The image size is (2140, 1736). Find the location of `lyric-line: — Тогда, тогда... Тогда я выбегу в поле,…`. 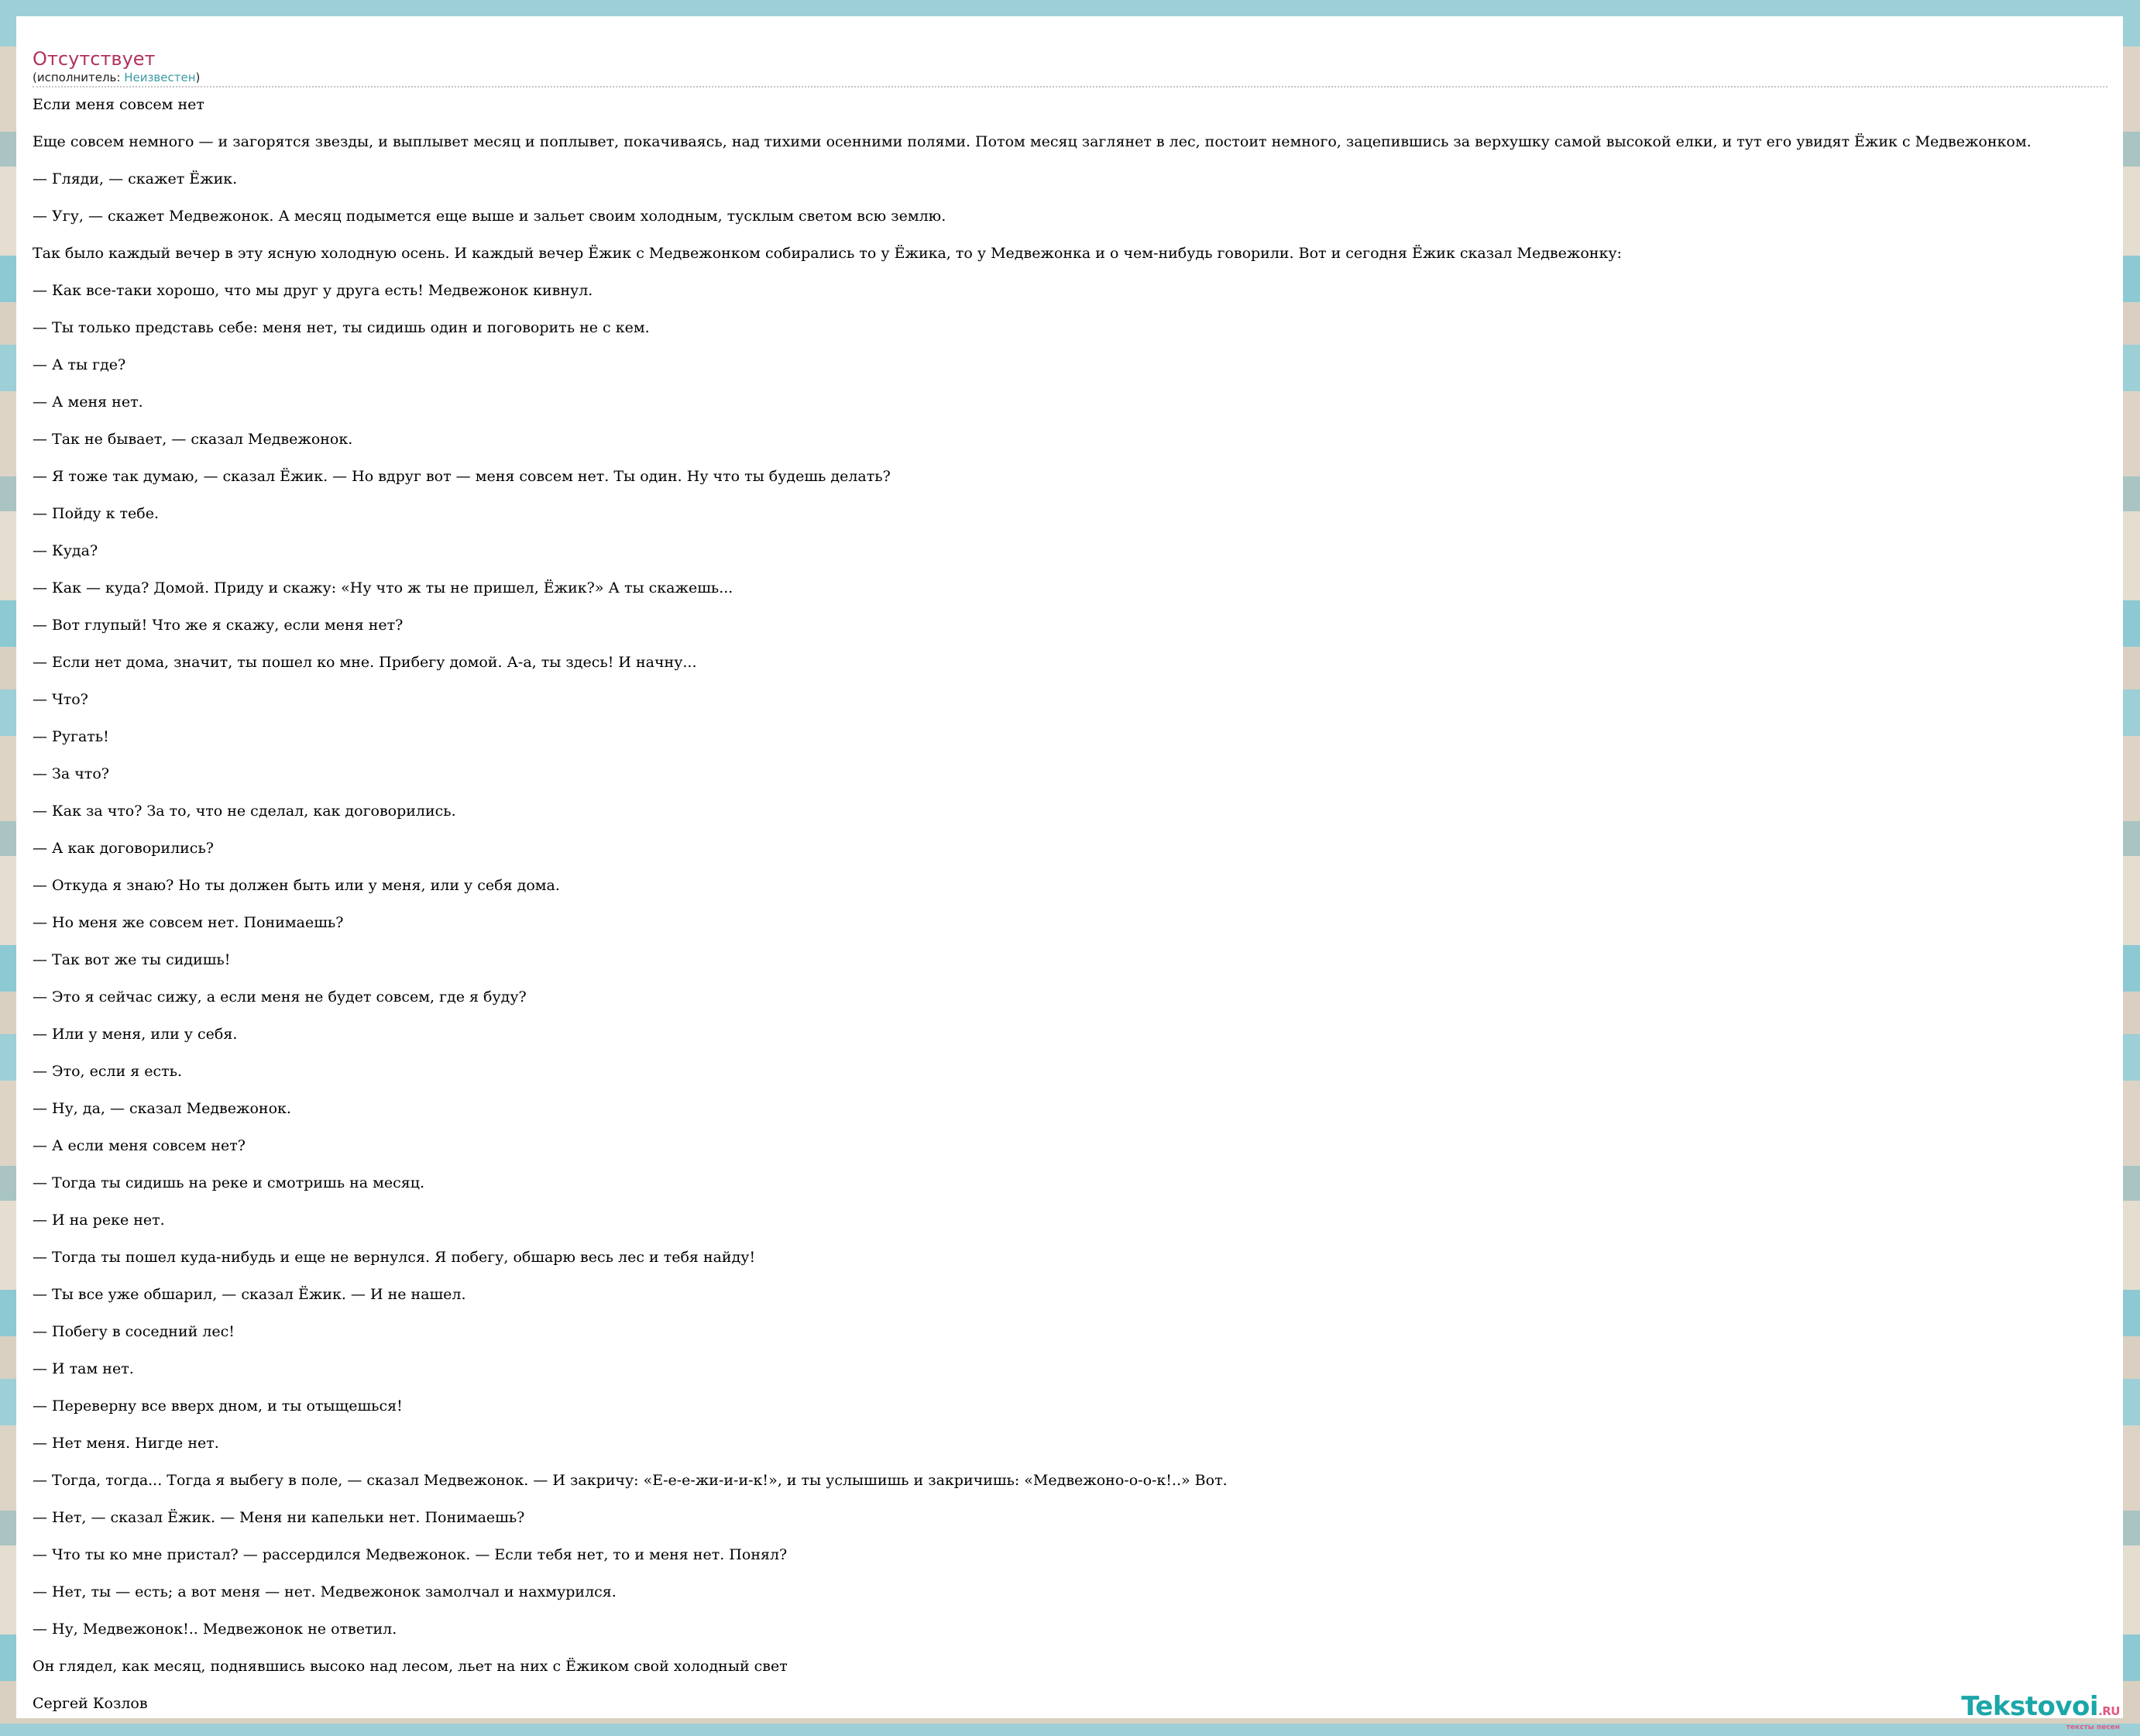

lyric-line: — Тогда, тогда... Тогда я выбегу в поле,… is located at coordinates (630, 1480).